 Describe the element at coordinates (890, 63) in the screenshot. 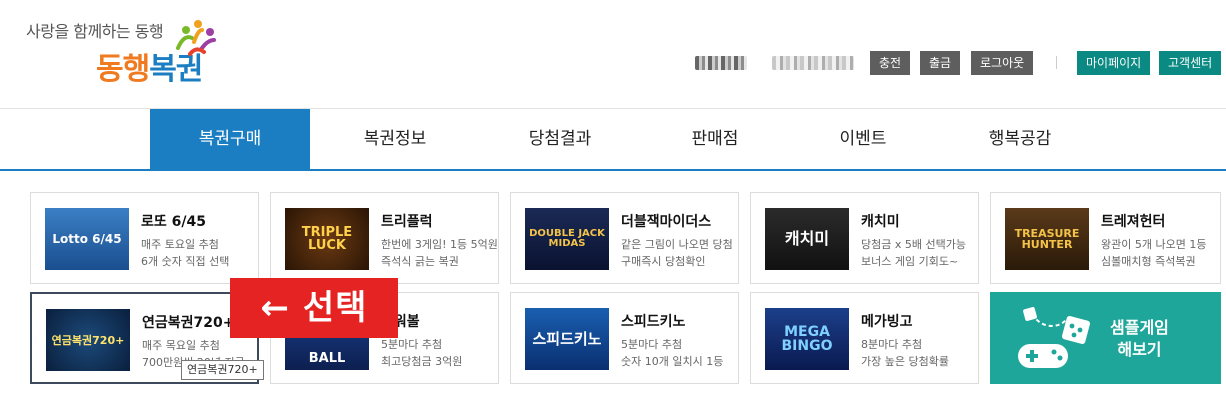

I see `charge-button: 충전` at that location.